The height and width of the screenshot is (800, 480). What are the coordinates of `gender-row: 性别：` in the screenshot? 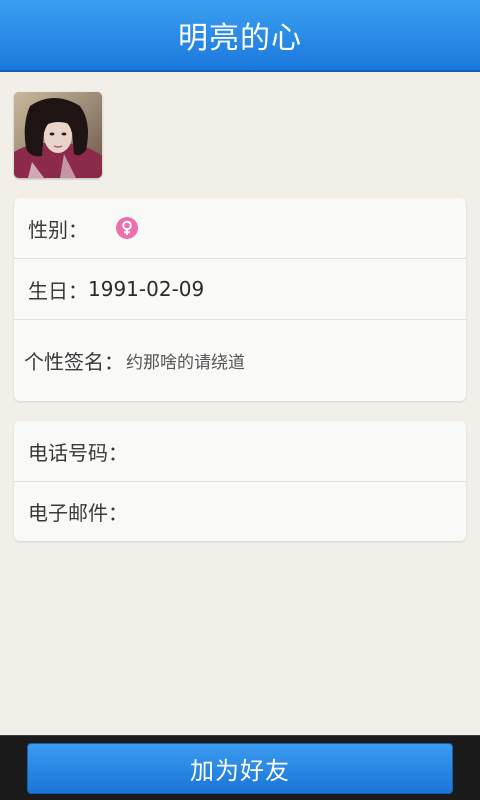 It's located at (240, 228).